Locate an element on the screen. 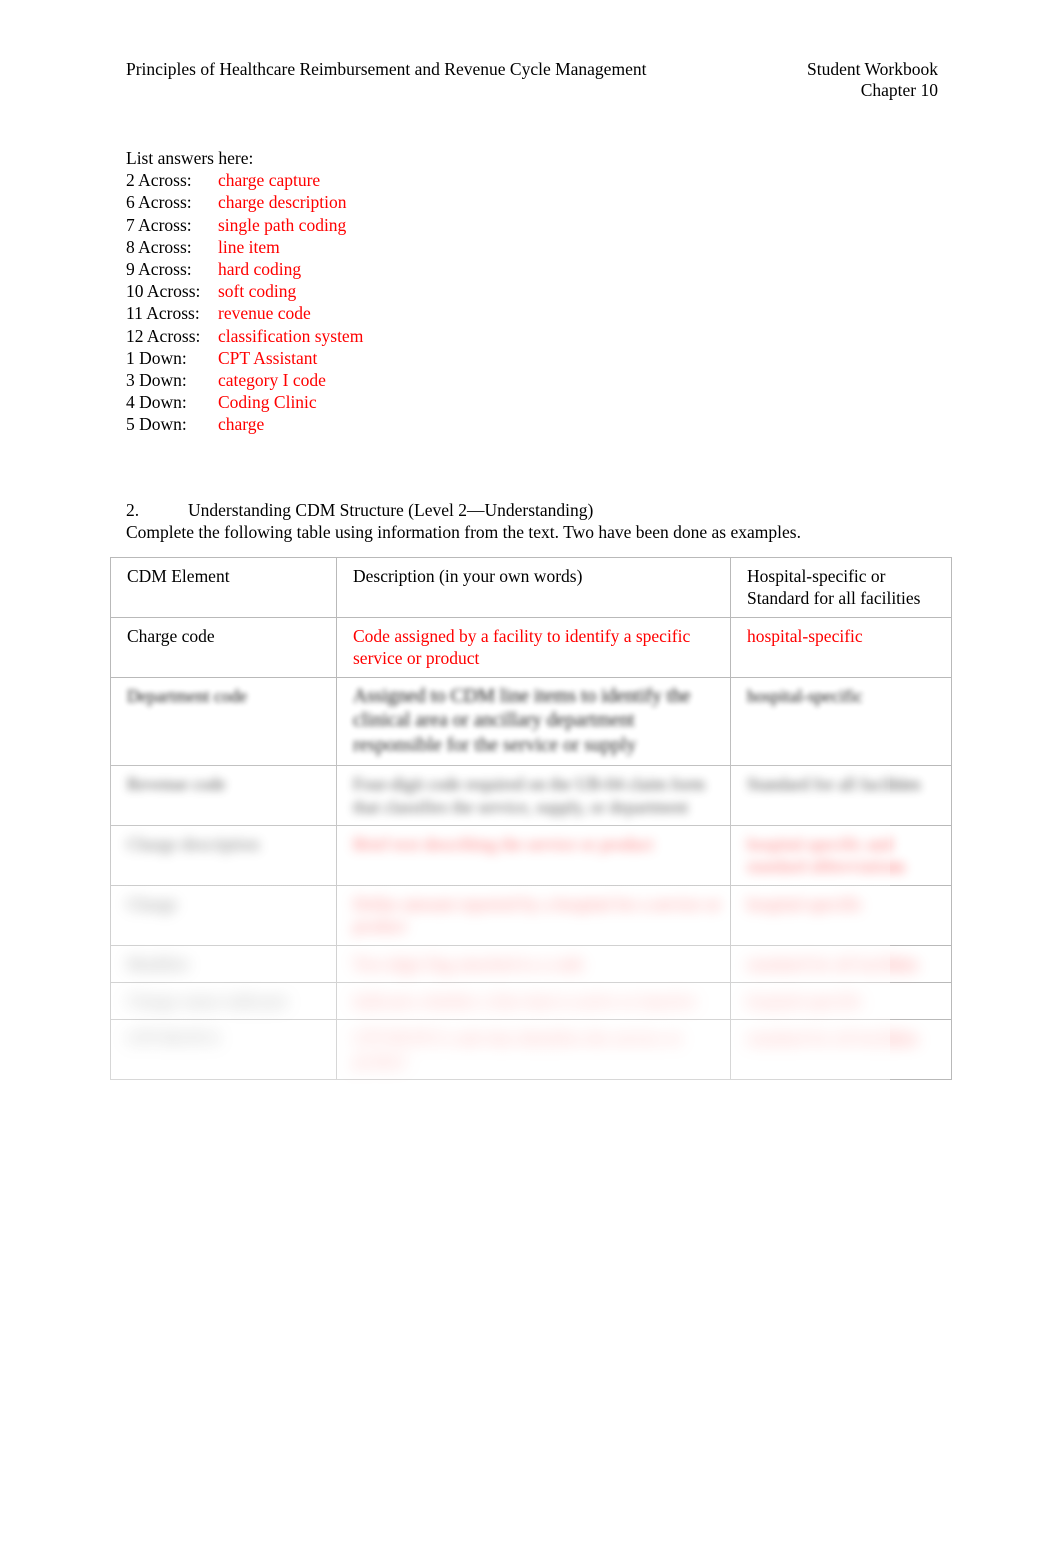 The height and width of the screenshot is (1561, 1062). cdm-header-description: Description (in your own words) is located at coordinates (533, 587).